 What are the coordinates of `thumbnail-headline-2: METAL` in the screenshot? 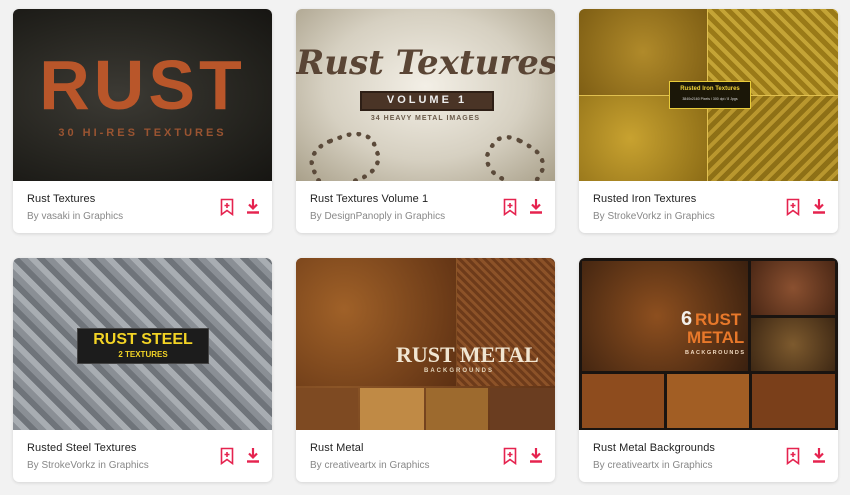 It's located at (716, 337).